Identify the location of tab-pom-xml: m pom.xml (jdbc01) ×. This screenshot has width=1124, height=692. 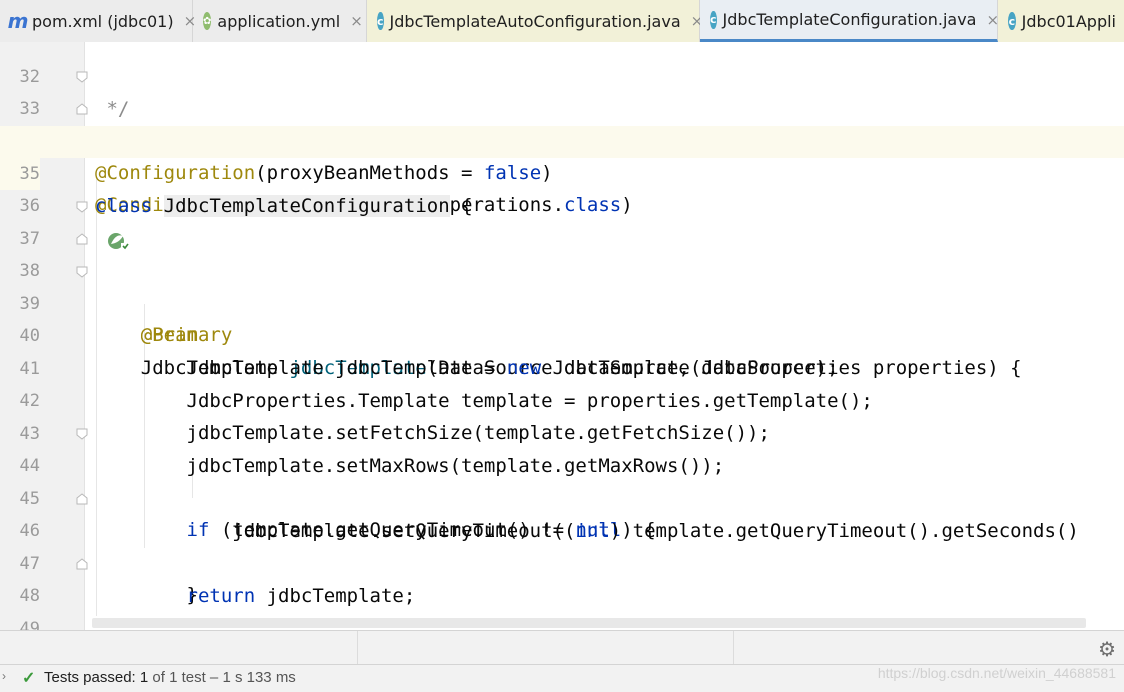
(98, 21).